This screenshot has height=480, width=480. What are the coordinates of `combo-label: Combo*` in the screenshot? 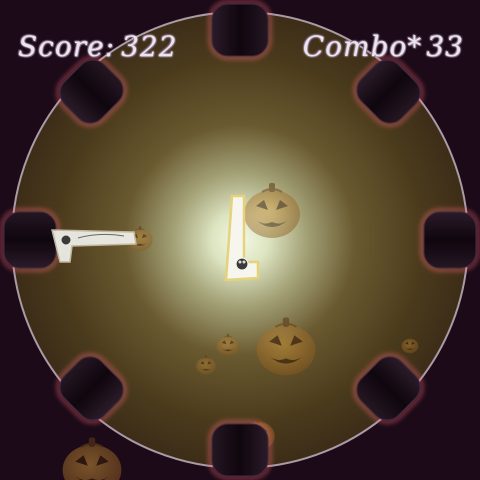 It's located at (362, 46).